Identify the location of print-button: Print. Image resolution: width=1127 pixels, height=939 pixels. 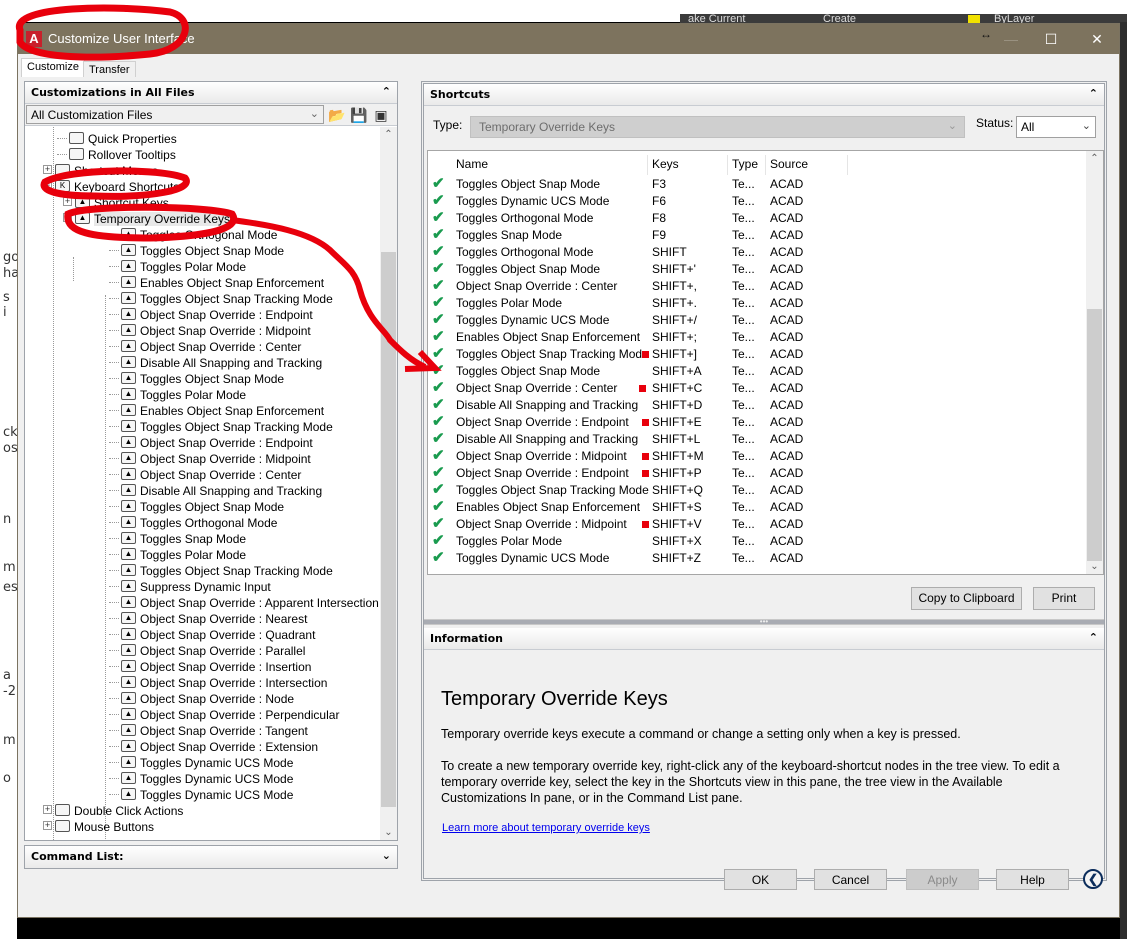
(1064, 598).